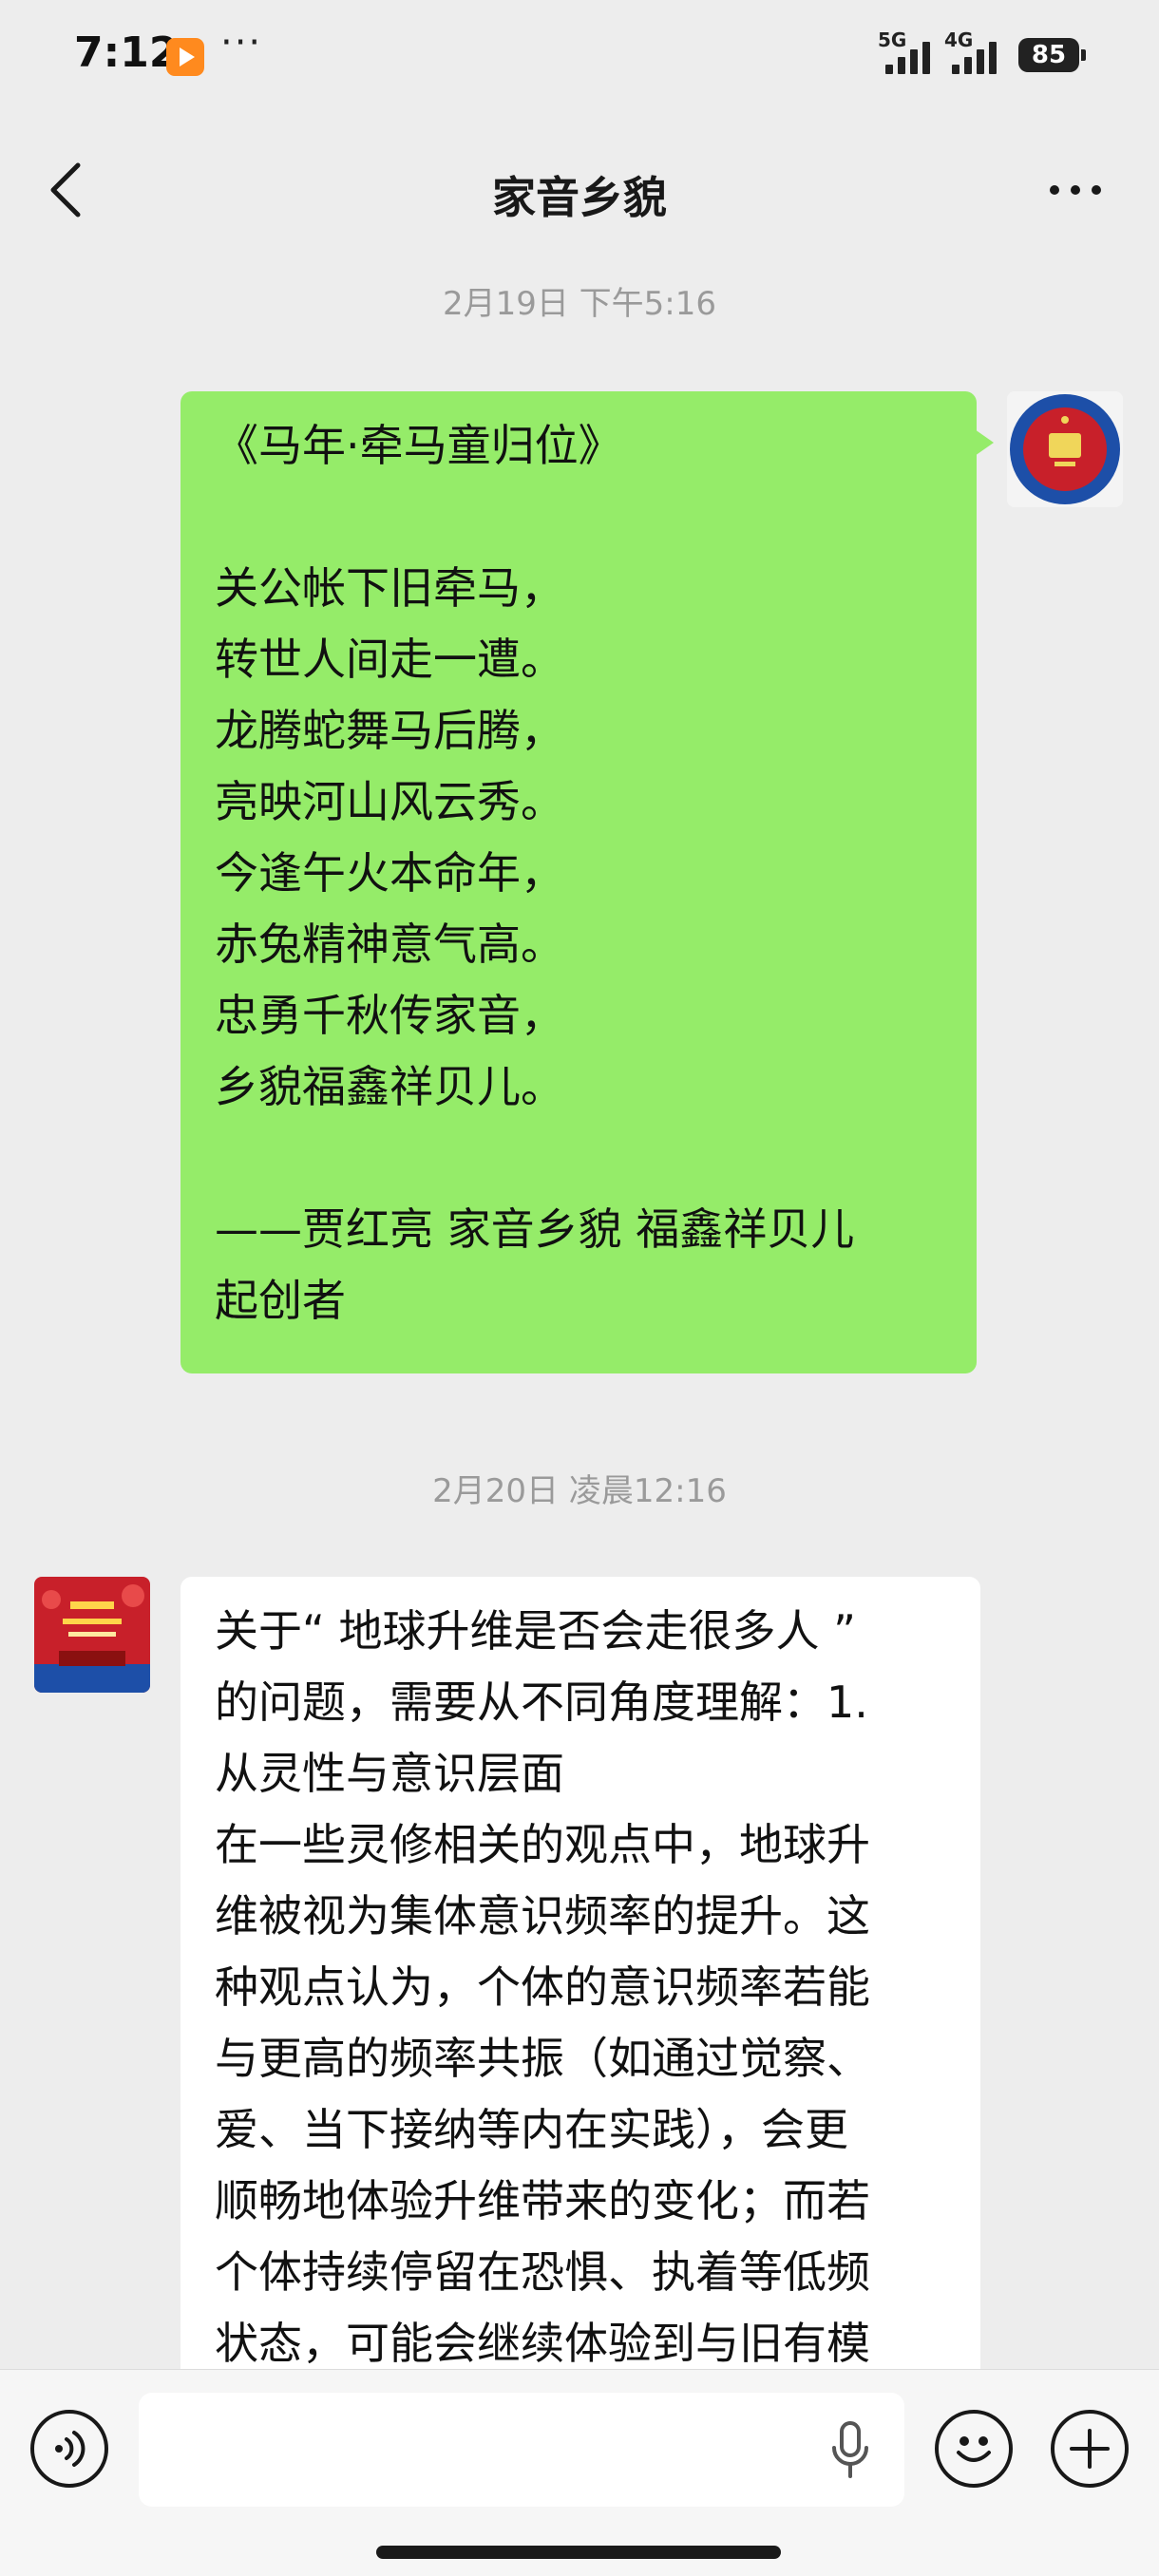 Image resolution: width=1159 pixels, height=2576 pixels. What do you see at coordinates (911, 51) in the screenshot?
I see `signal-5g-icon: 5G` at bounding box center [911, 51].